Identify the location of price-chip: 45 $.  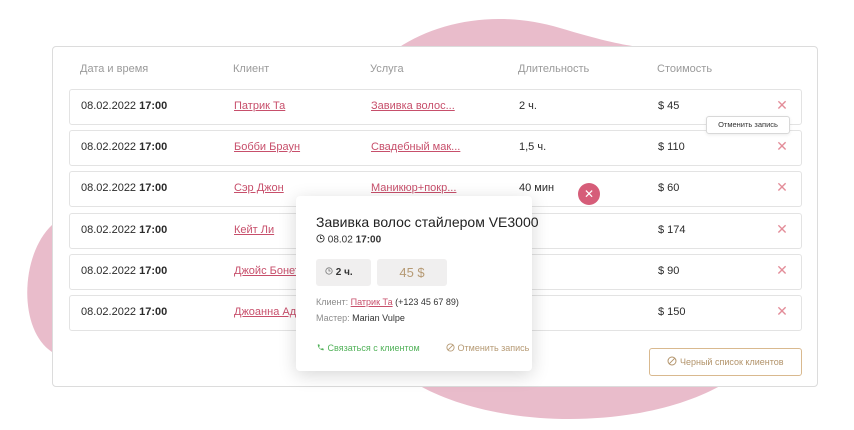
(412, 272).